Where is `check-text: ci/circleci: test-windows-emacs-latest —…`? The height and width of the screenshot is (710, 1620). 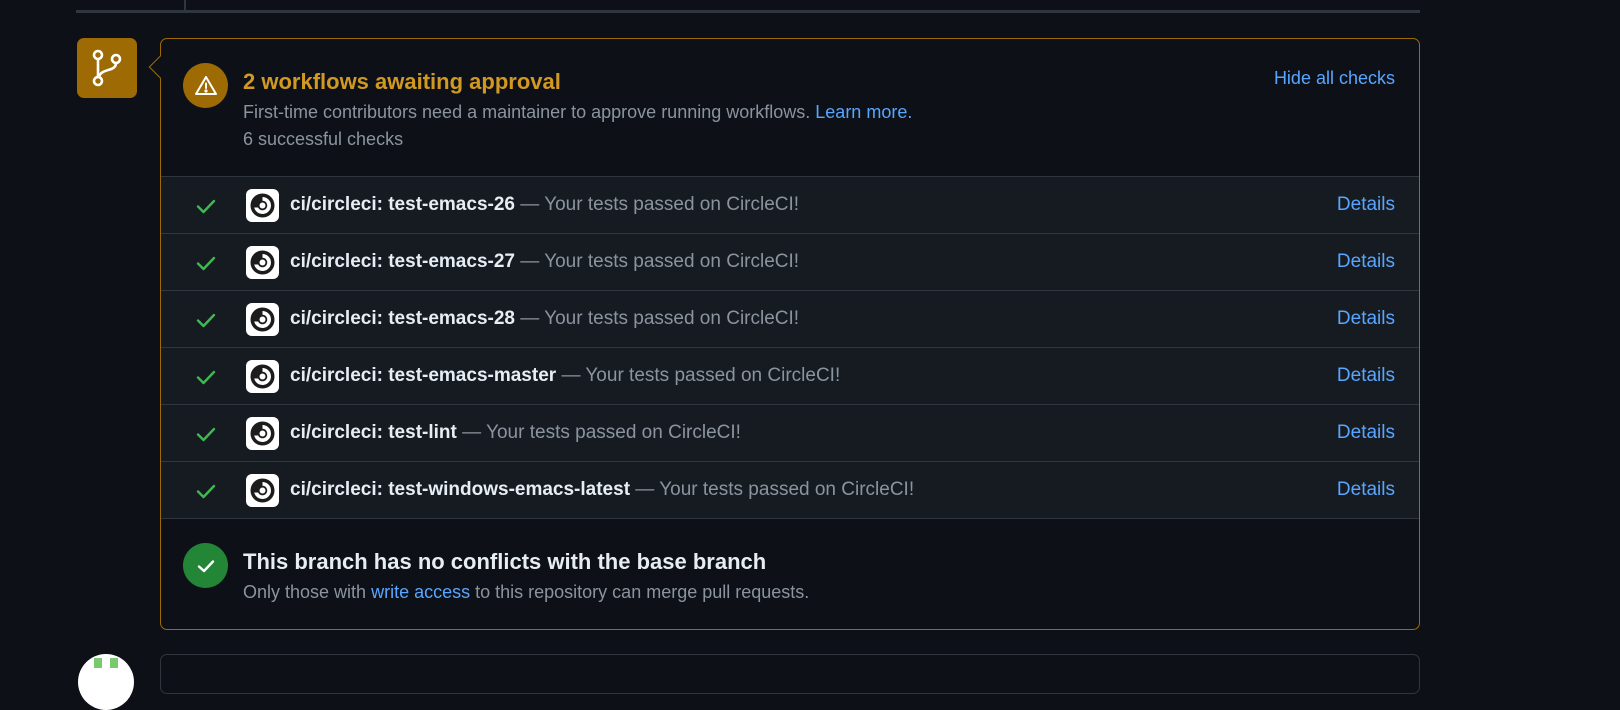 check-text: ci/circleci: test-windows-emacs-latest —… is located at coordinates (602, 490).